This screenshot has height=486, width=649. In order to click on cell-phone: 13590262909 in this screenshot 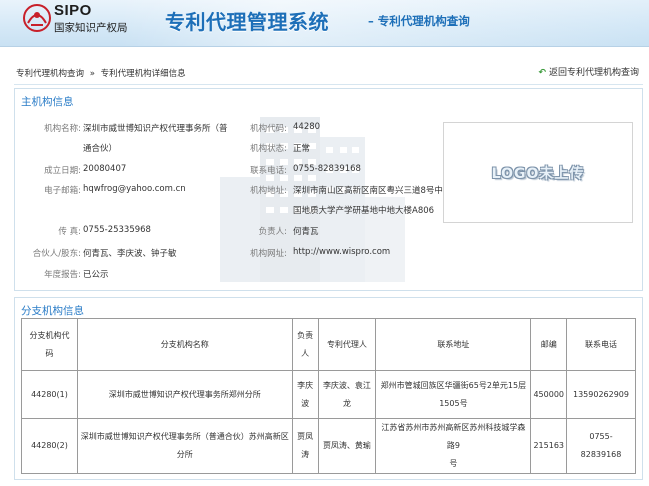, I will do `click(601, 394)`.